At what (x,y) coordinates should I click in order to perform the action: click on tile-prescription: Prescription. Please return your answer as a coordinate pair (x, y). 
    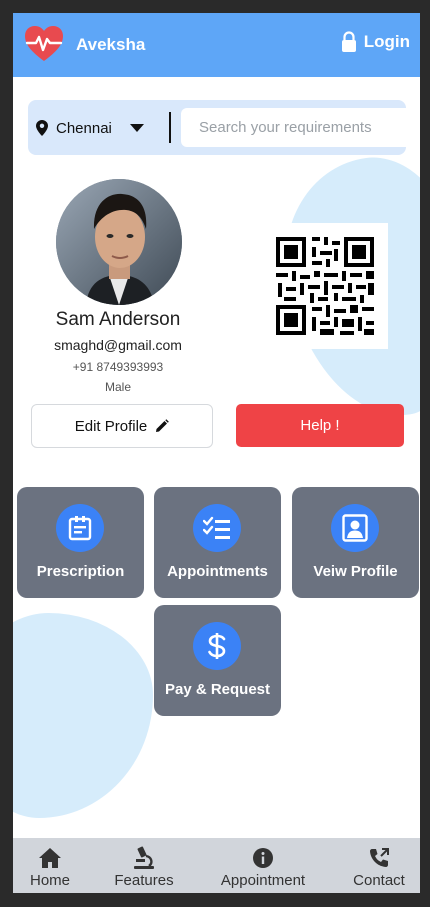
    Looking at the image, I should click on (80, 542).